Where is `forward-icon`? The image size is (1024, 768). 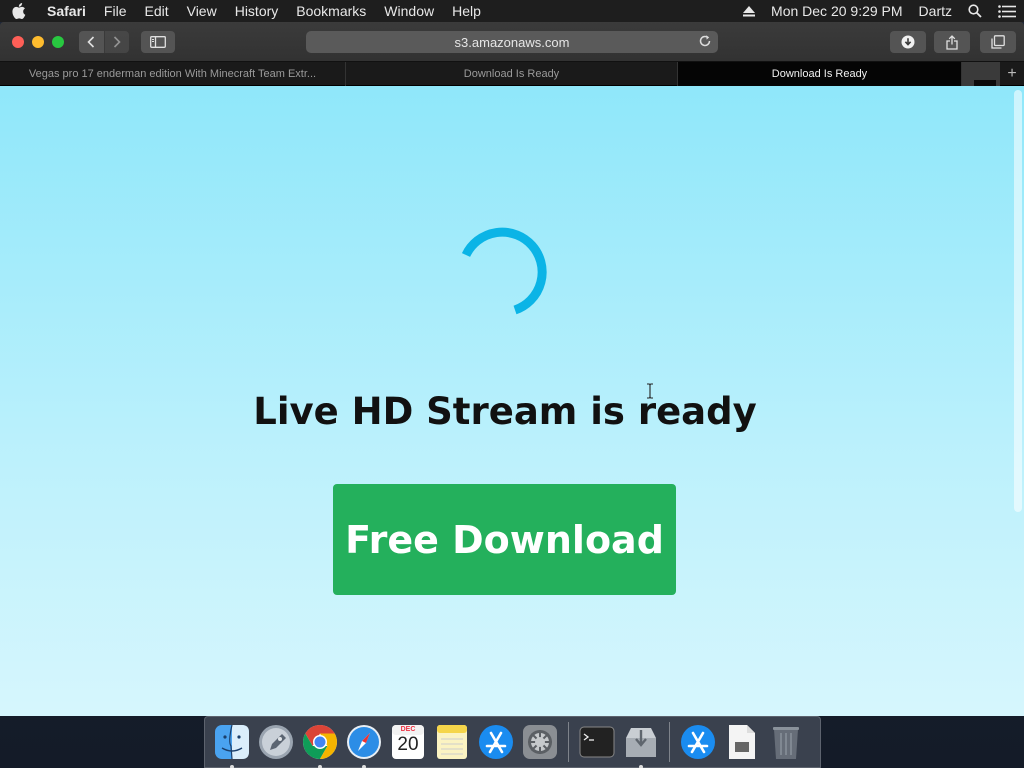 forward-icon is located at coordinates (117, 42).